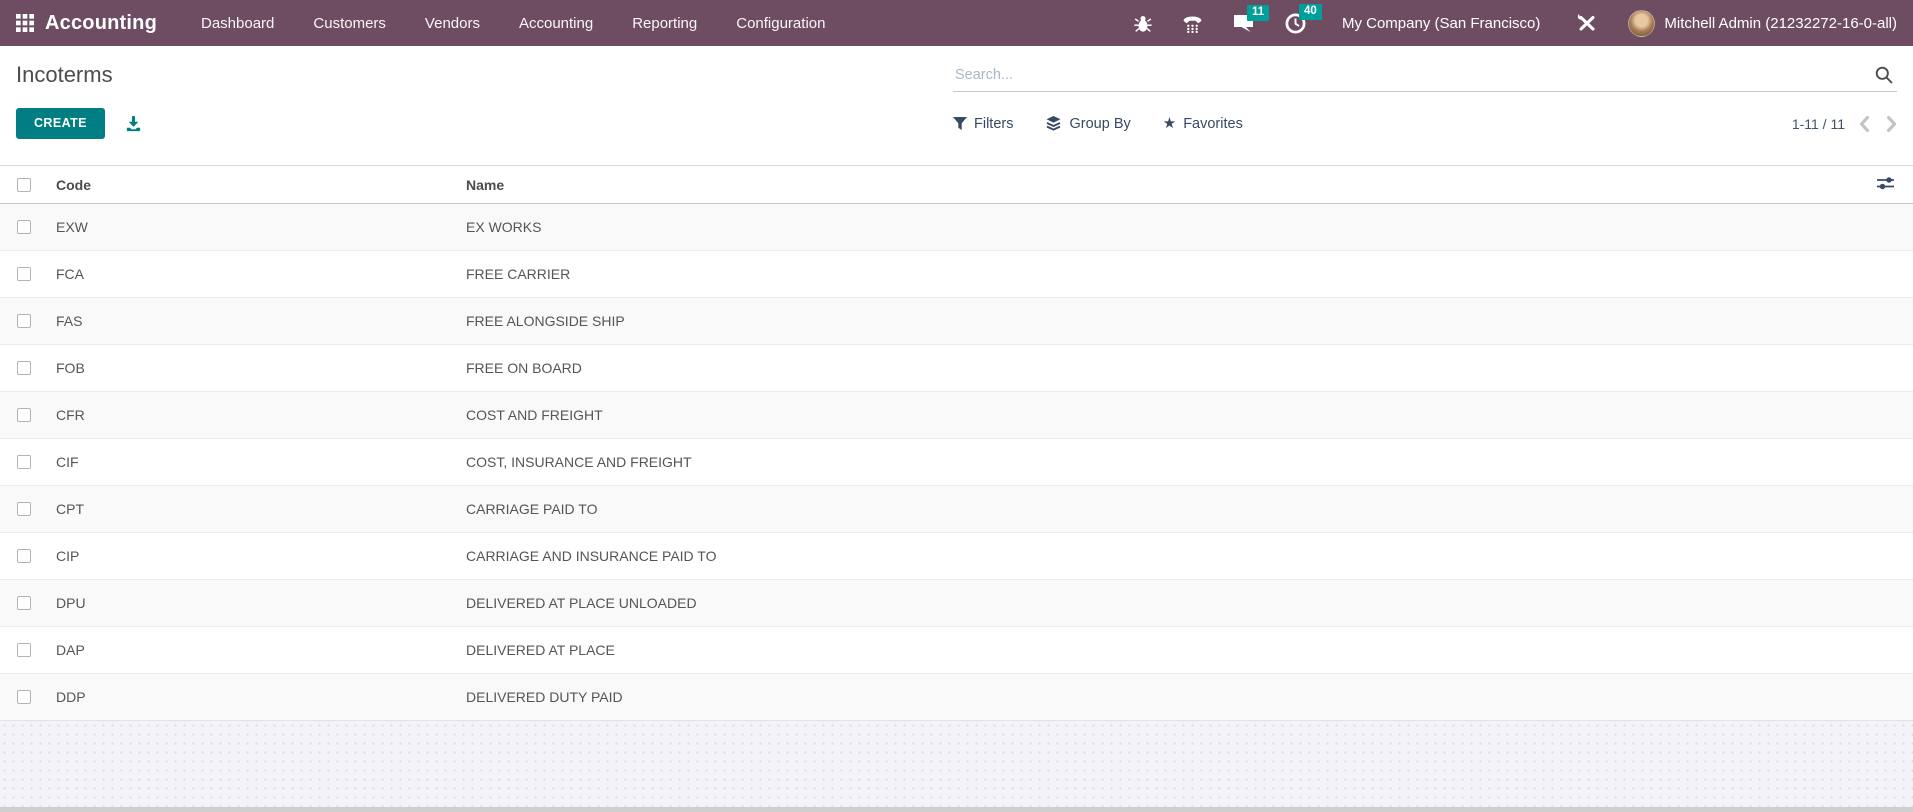 The height and width of the screenshot is (812, 1913). What do you see at coordinates (452, 23) in the screenshot?
I see `menu-vendors: Vendors` at bounding box center [452, 23].